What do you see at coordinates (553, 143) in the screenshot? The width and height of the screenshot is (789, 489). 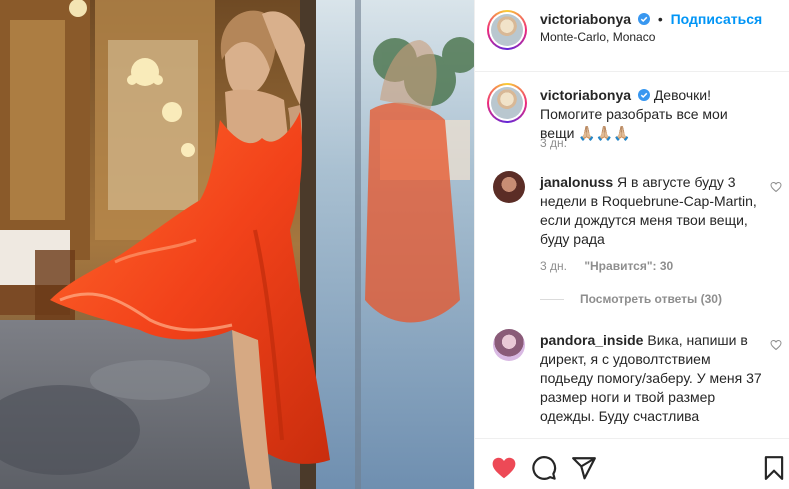 I see `caption-time: 3 дн.` at bounding box center [553, 143].